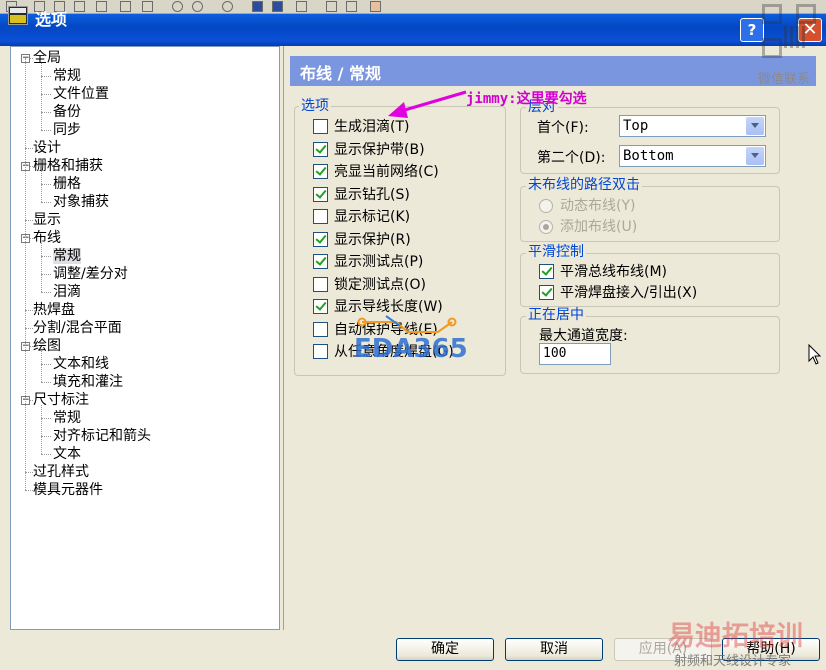 Image resolution: width=826 pixels, height=670 pixels. Describe the element at coordinates (575, 354) in the screenshot. I see `max-channel-width-input: 100` at that location.